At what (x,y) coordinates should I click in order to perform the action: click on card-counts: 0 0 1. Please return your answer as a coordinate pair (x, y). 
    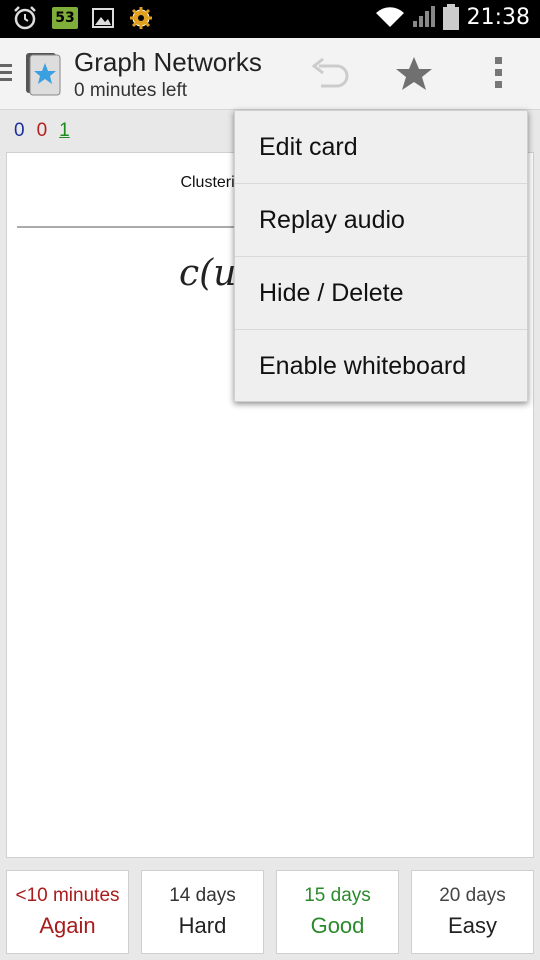
    Looking at the image, I should click on (42, 131).